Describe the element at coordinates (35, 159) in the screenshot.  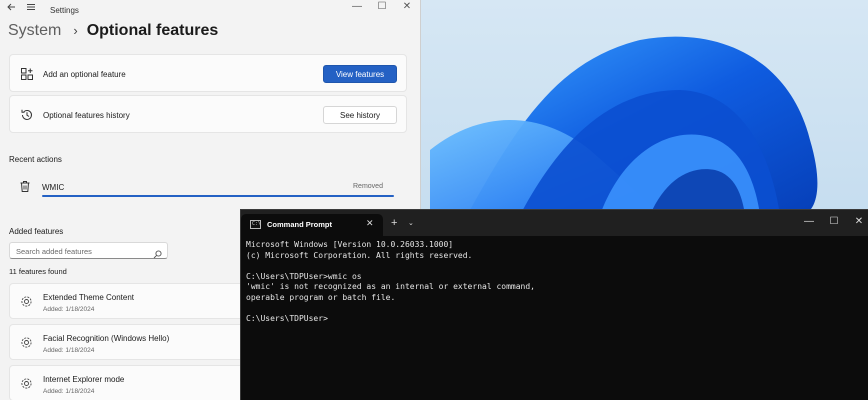
I see `recent-actions-heading: Recent actions` at that location.